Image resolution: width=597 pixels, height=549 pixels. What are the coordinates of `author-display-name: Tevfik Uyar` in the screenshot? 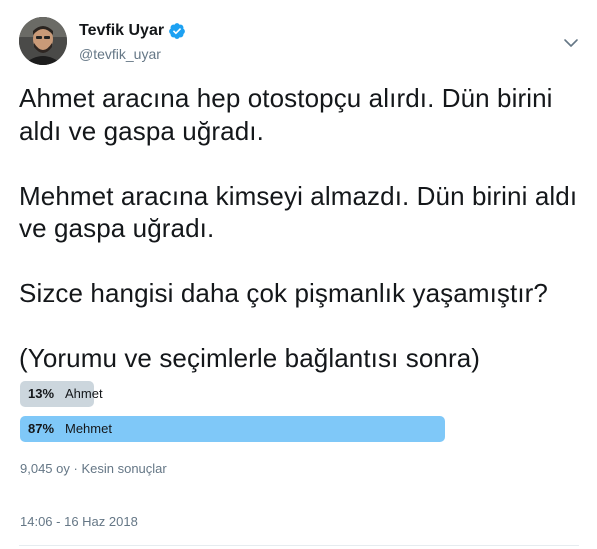 It's located at (121, 31).